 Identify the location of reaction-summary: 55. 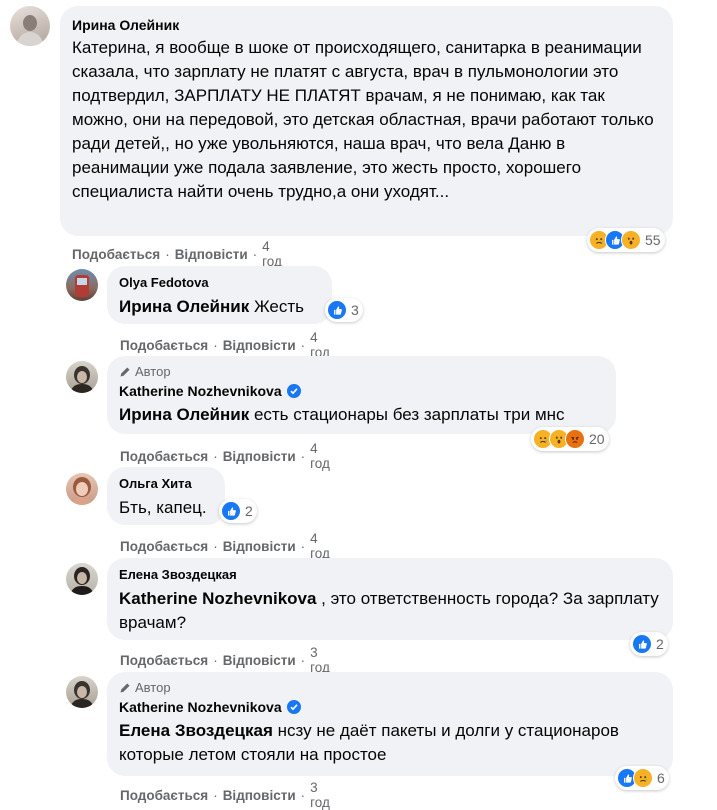
(626, 240).